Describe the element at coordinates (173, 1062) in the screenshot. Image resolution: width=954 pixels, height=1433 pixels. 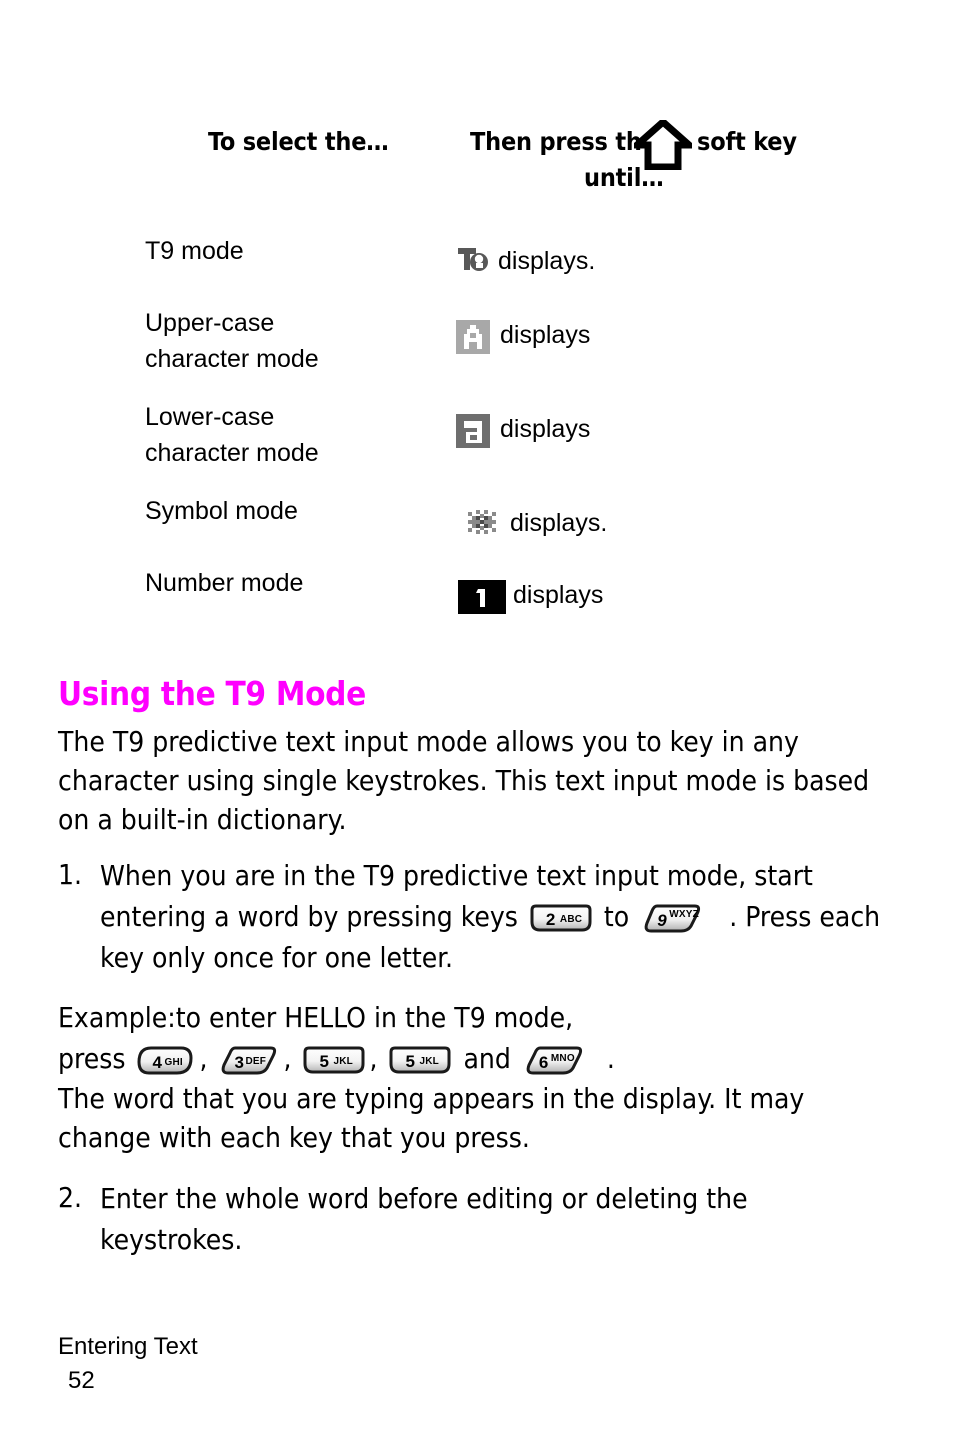
I see `phone-key-letters: GHI` at that location.